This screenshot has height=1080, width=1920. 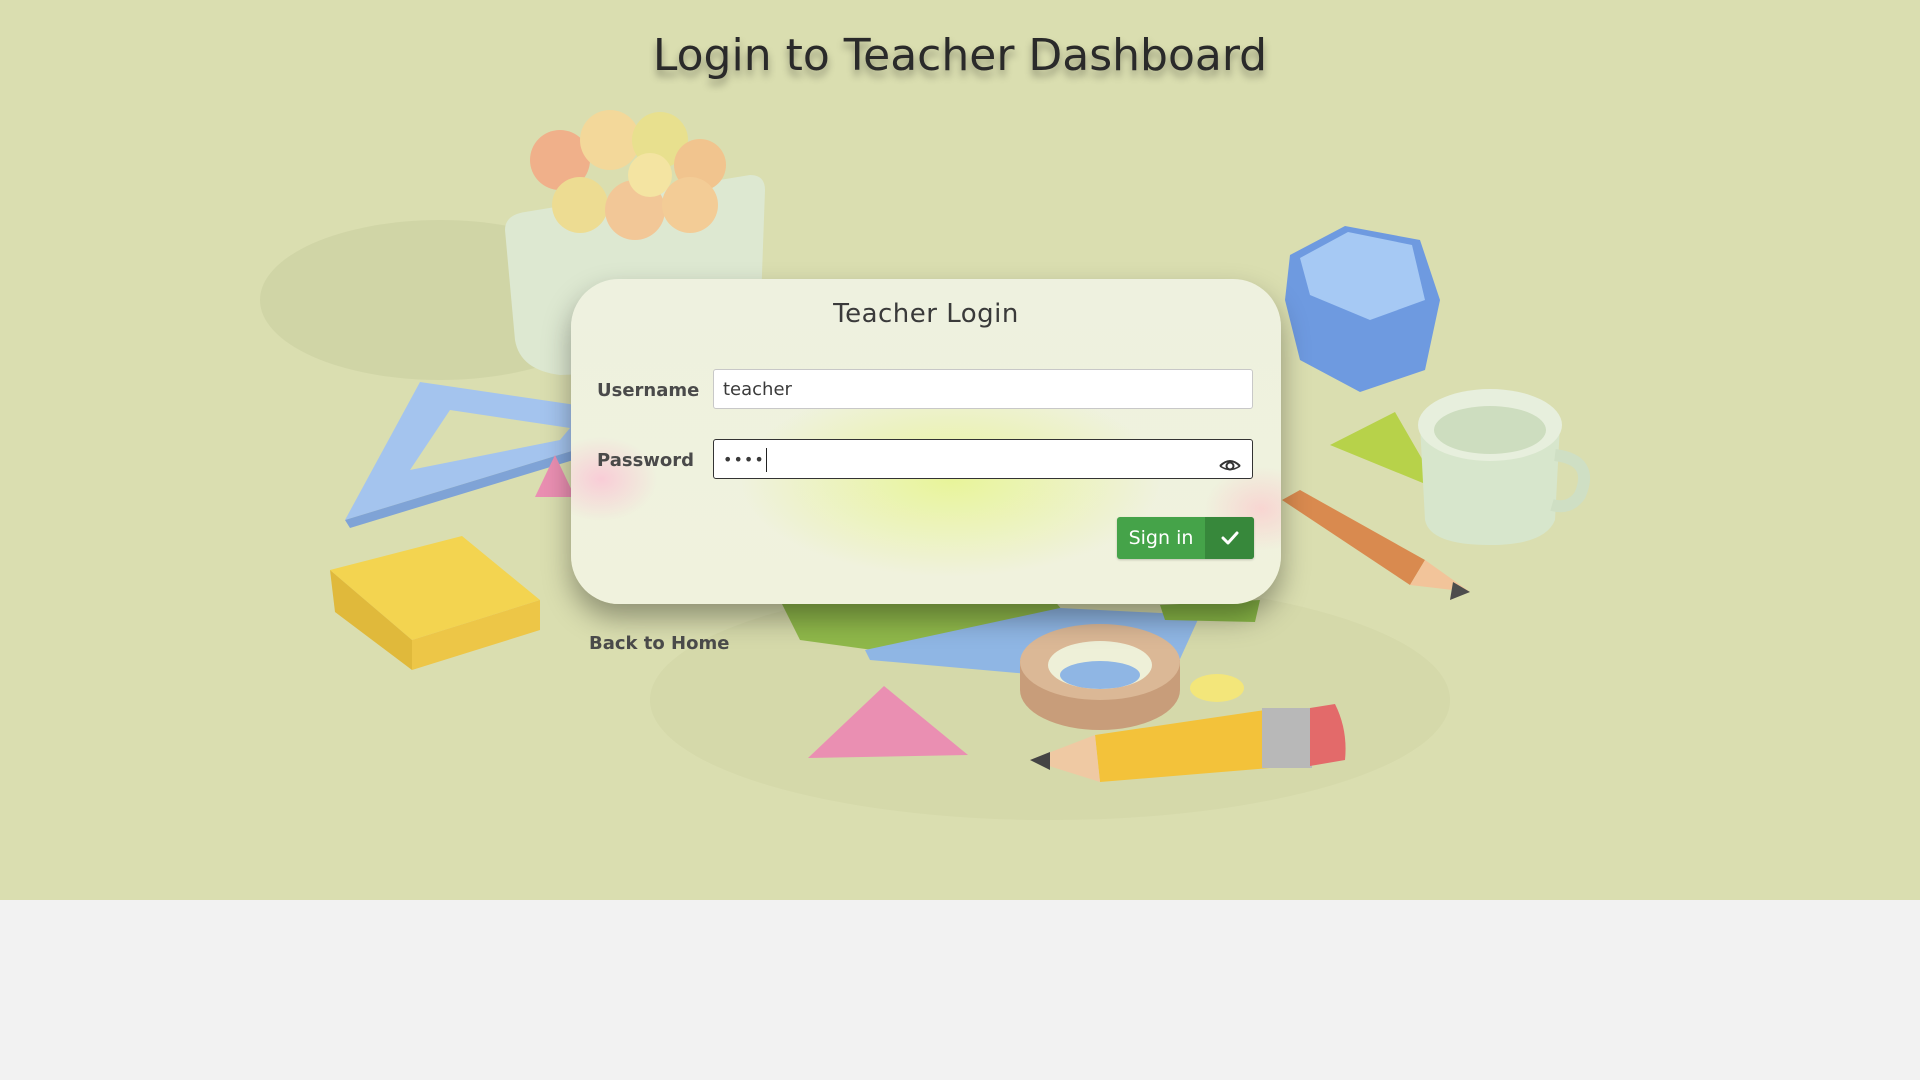 What do you see at coordinates (1230, 460) in the screenshot?
I see `eye-icon` at bounding box center [1230, 460].